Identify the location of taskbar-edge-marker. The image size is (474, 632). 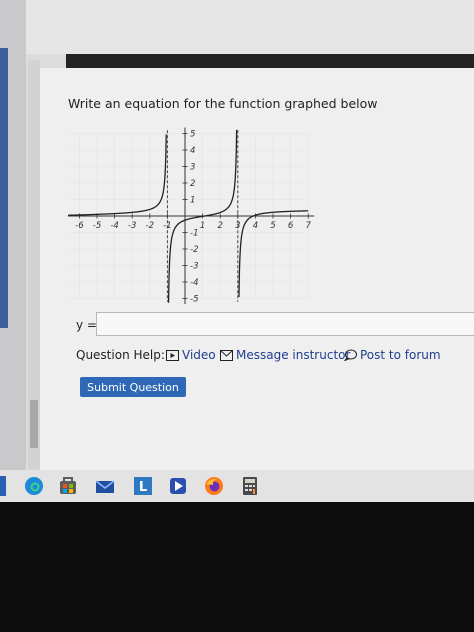
(3, 486).